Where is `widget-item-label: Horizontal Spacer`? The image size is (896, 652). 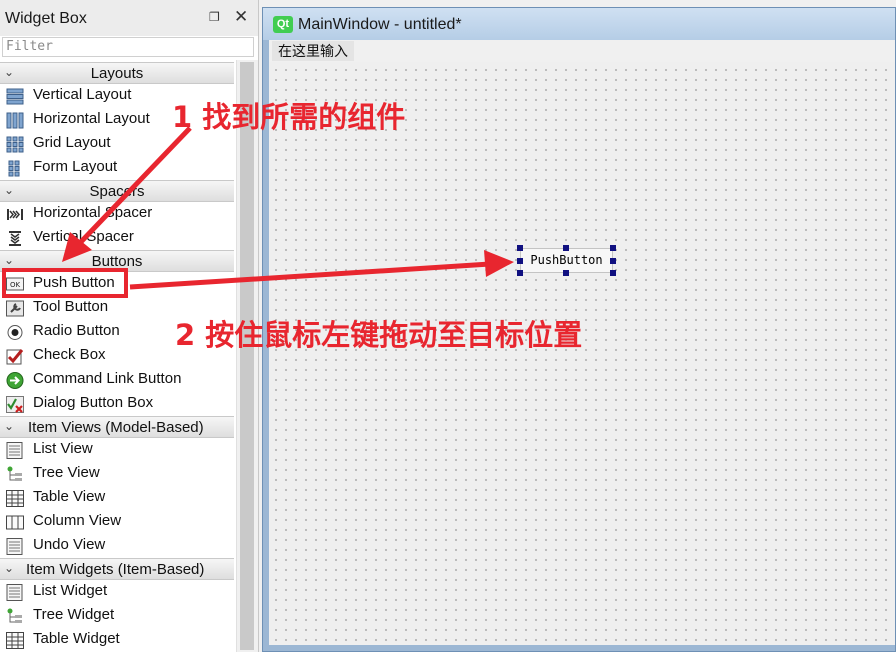
widget-item-label: Horizontal Spacer is located at coordinates (93, 212).